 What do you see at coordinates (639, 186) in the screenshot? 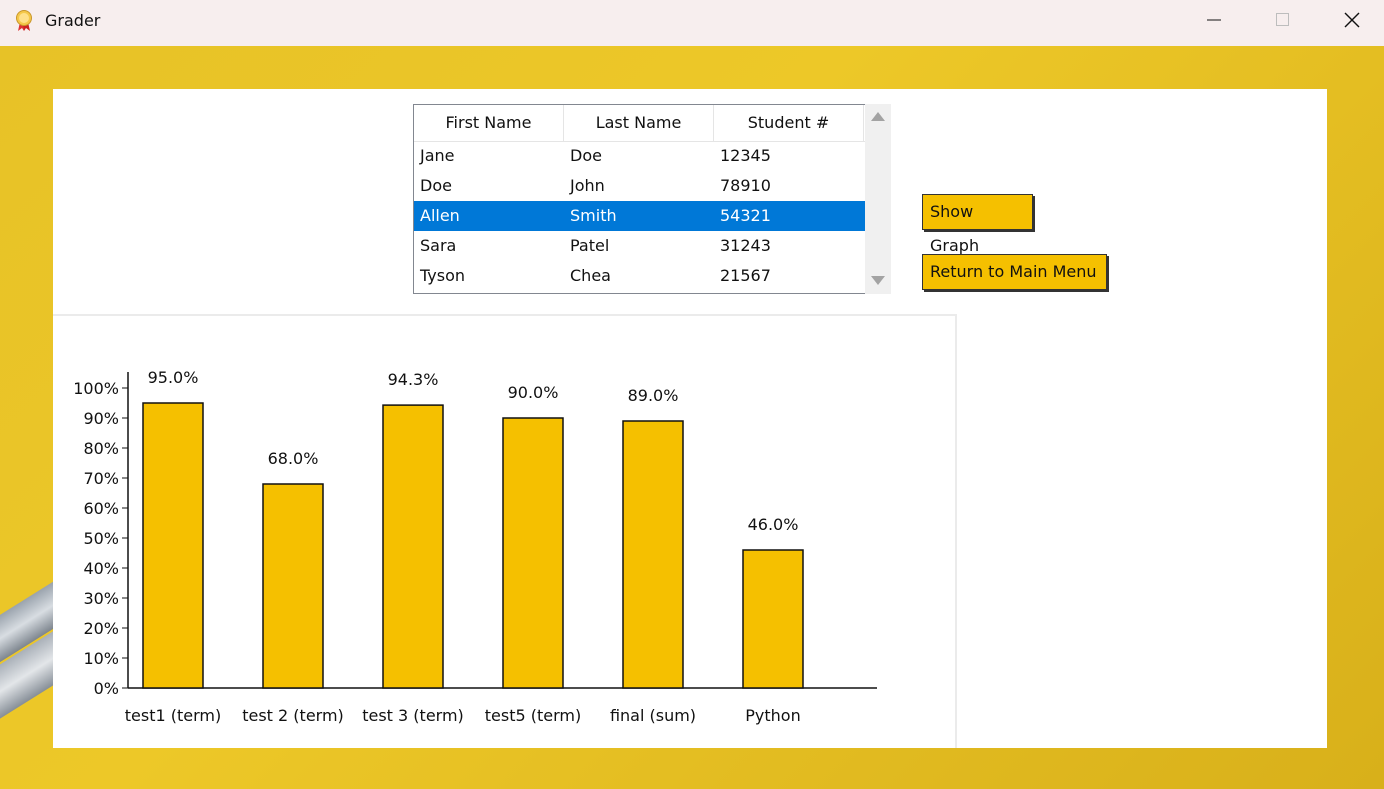
I see `table-row: Doe John 78910` at bounding box center [639, 186].